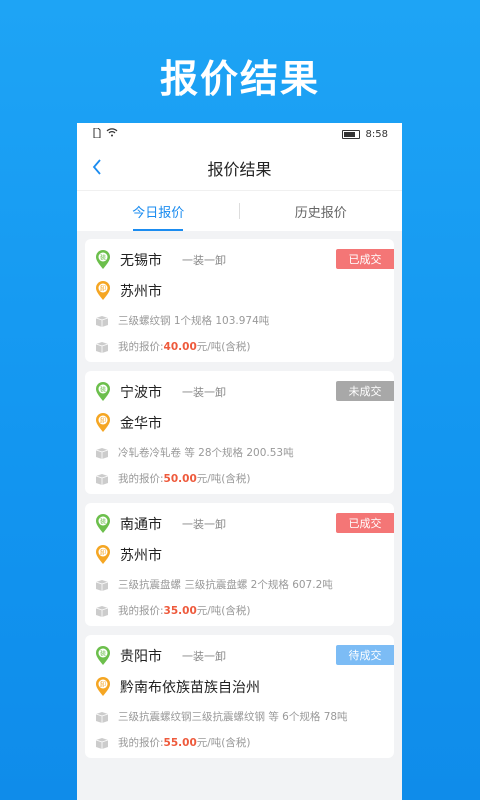  I want to click on my-quote: 我的报价:50.00元/吨(含税), so click(184, 478).